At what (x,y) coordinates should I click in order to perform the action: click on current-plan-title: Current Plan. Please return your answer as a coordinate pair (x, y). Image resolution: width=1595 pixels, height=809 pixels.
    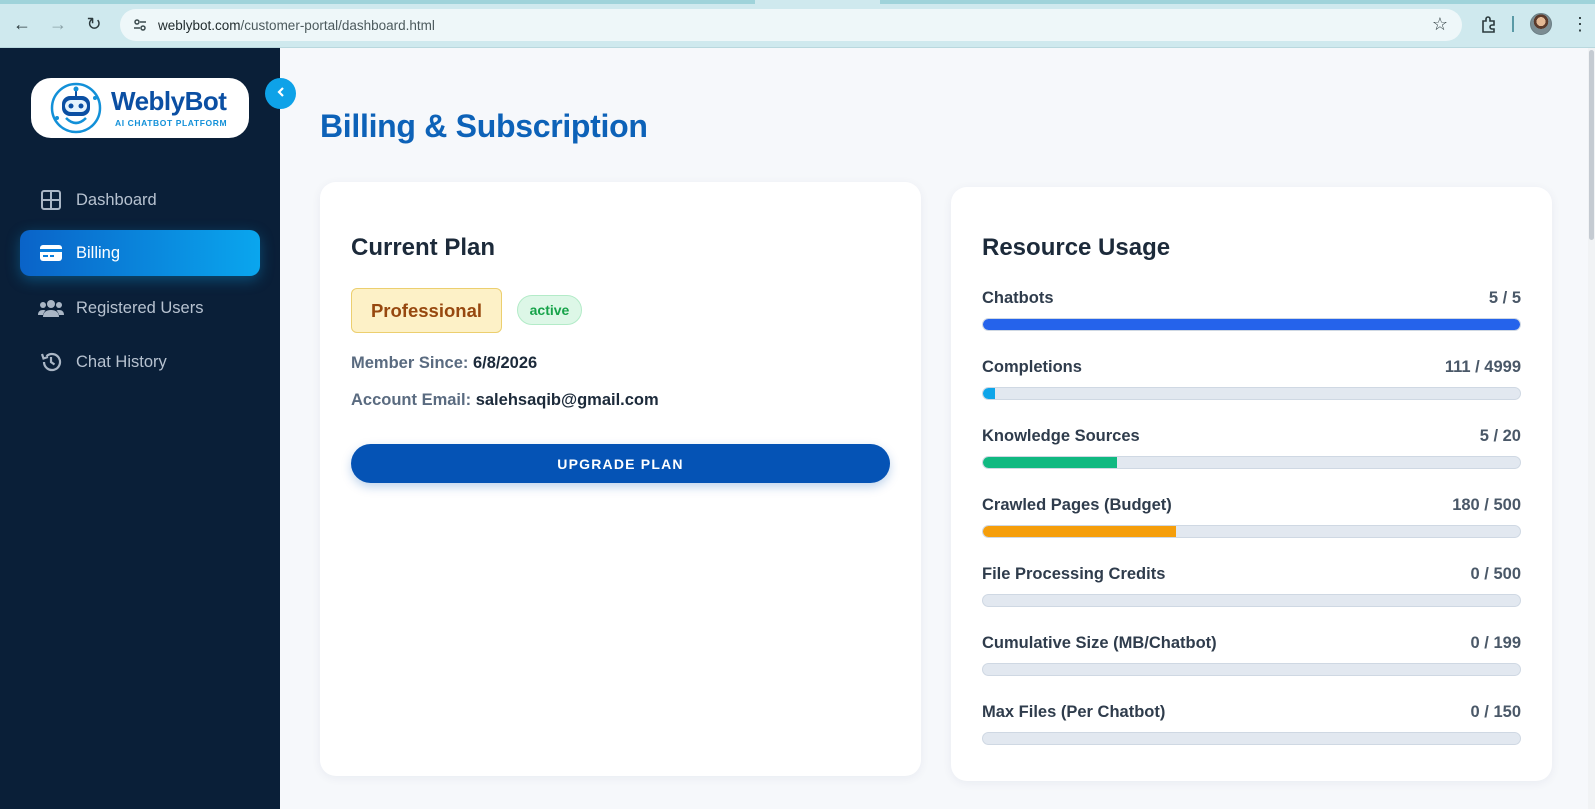
    Looking at the image, I should click on (423, 247).